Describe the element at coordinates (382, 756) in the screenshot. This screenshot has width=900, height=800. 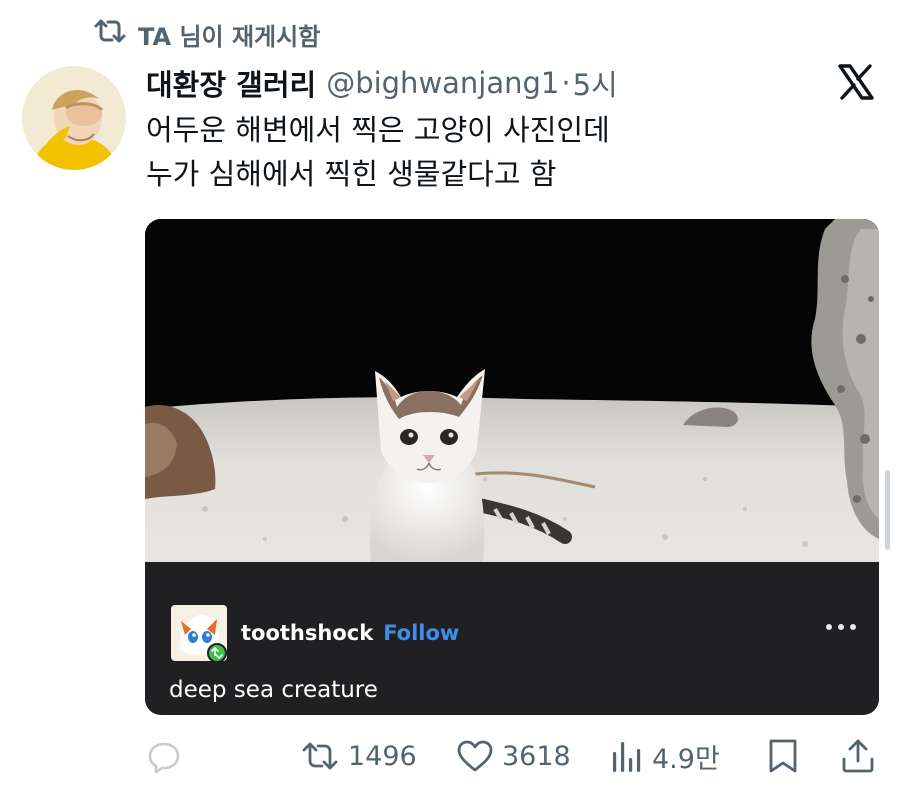
I see `repost-count: 1496` at that location.